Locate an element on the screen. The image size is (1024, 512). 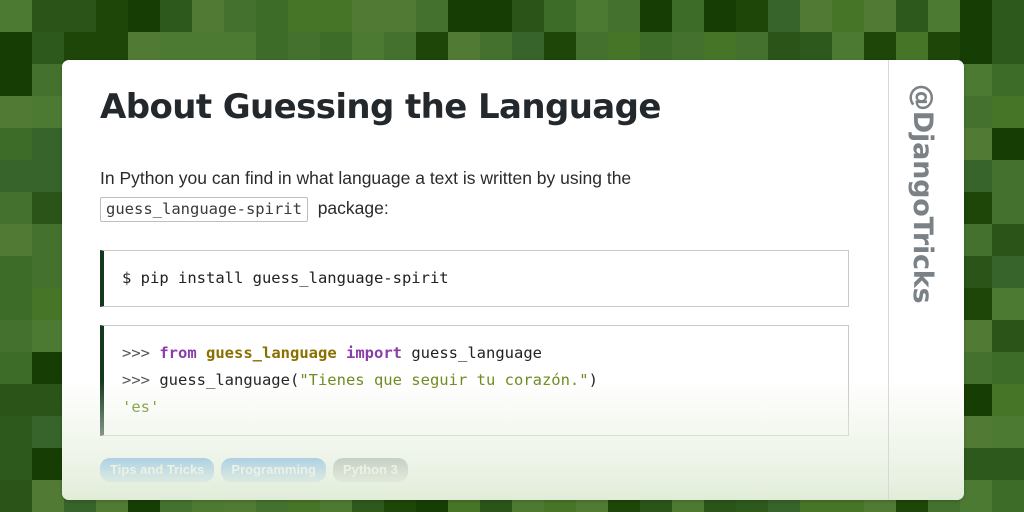
watermark-handle: @DjangoTricks is located at coordinates (922, 194).